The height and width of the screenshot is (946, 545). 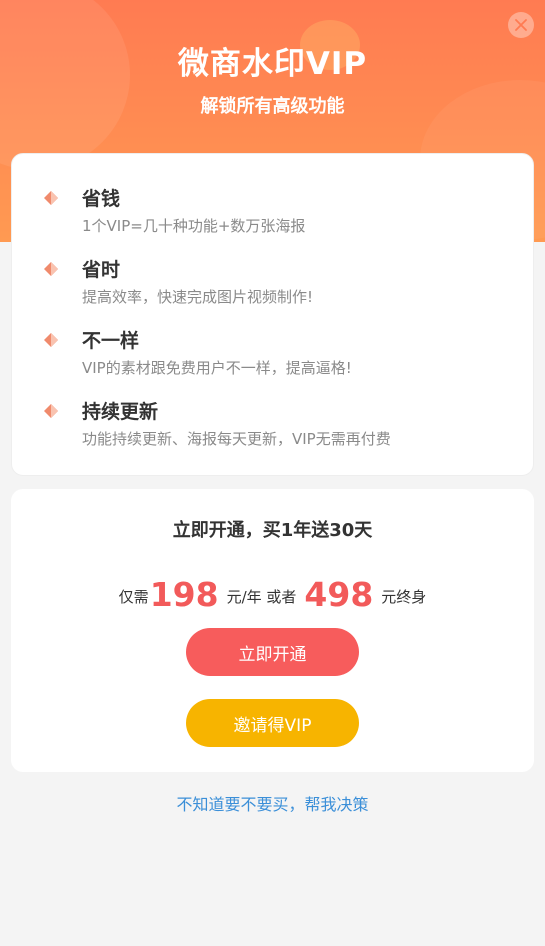 I want to click on invite-vip-button: 邀请得VIP, so click(x=272, y=723).